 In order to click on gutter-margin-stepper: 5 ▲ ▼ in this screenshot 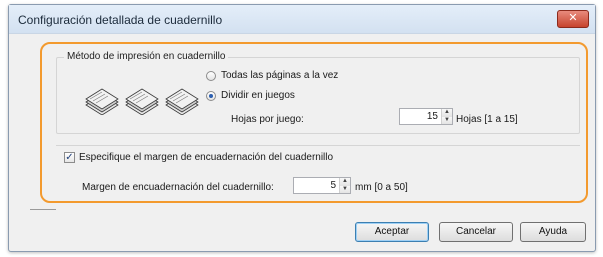, I will do `click(322, 185)`.